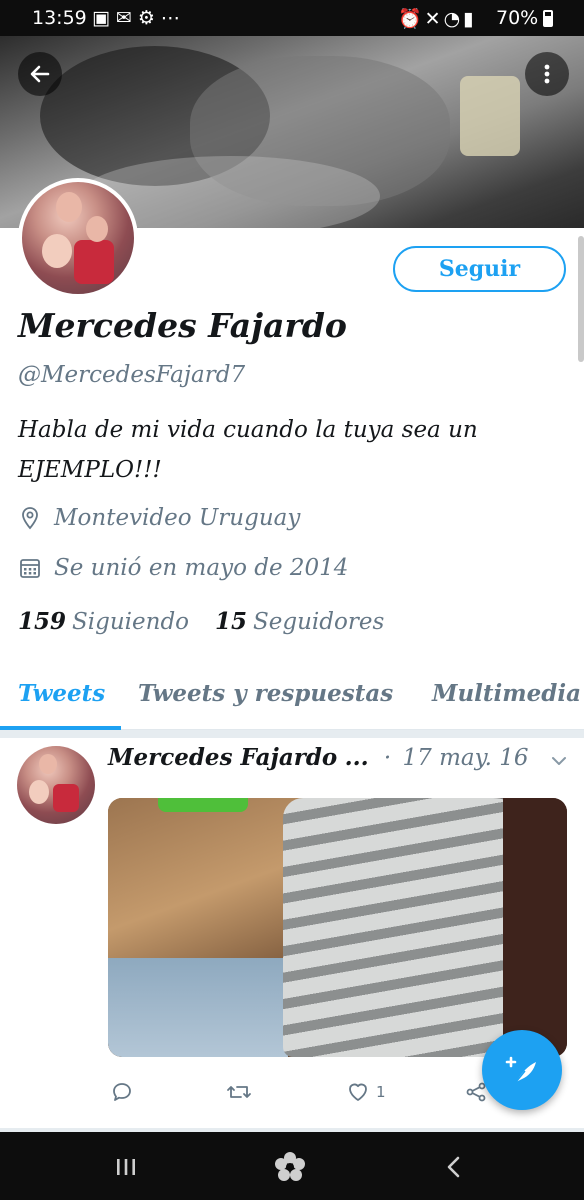 The height and width of the screenshot is (1200, 584). I want to click on banner-shape, so click(490, 116).